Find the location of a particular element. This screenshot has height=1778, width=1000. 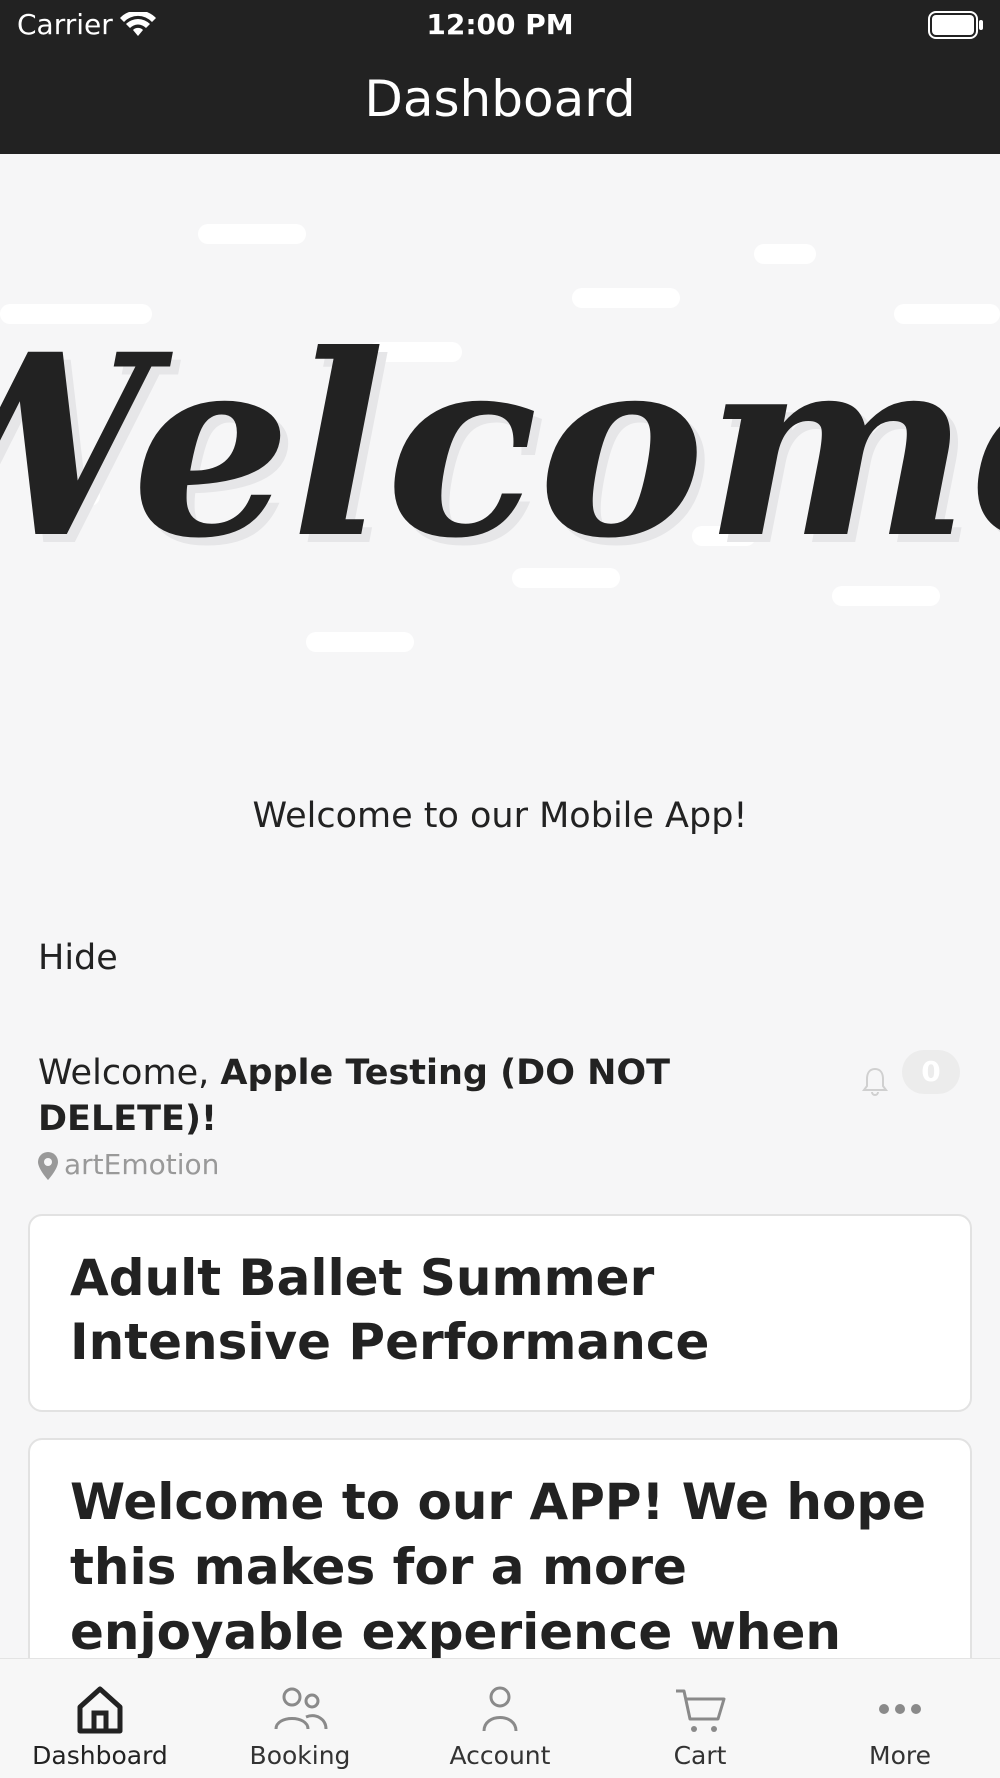

people-icon is located at coordinates (301, 1708).